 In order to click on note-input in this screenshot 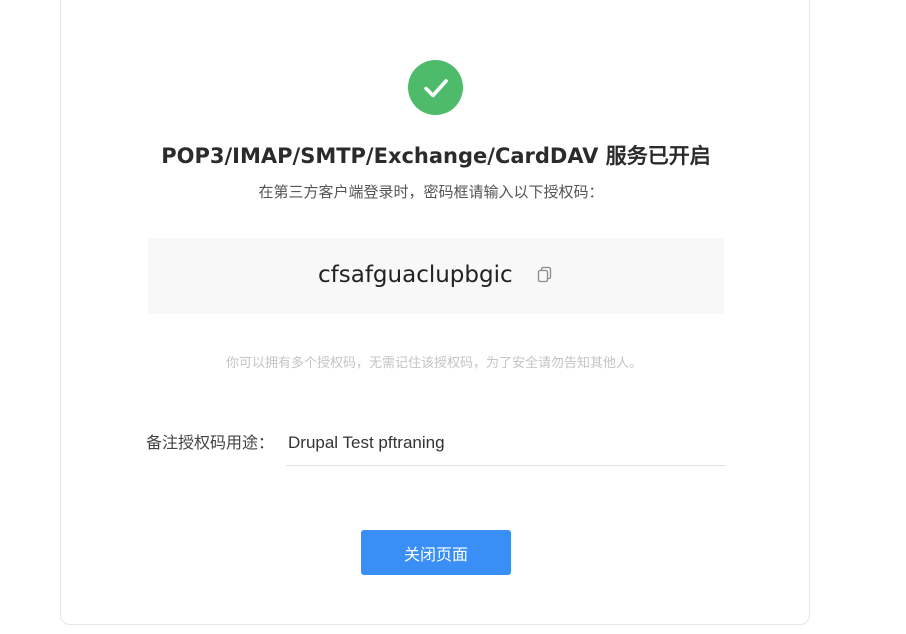, I will do `click(506, 443)`.